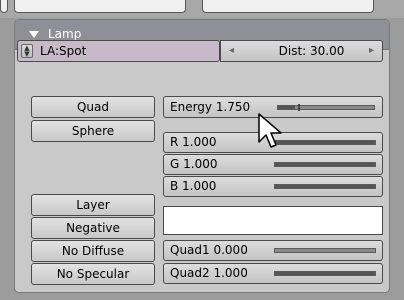 The height and width of the screenshot is (300, 404). I want to click on lamp-color-swatch, so click(273, 220).